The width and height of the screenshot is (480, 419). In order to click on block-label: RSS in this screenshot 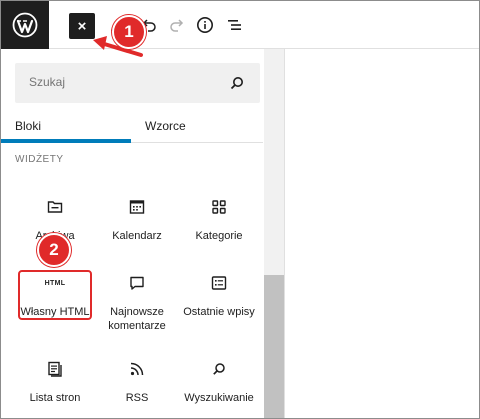, I will do `click(137, 398)`.